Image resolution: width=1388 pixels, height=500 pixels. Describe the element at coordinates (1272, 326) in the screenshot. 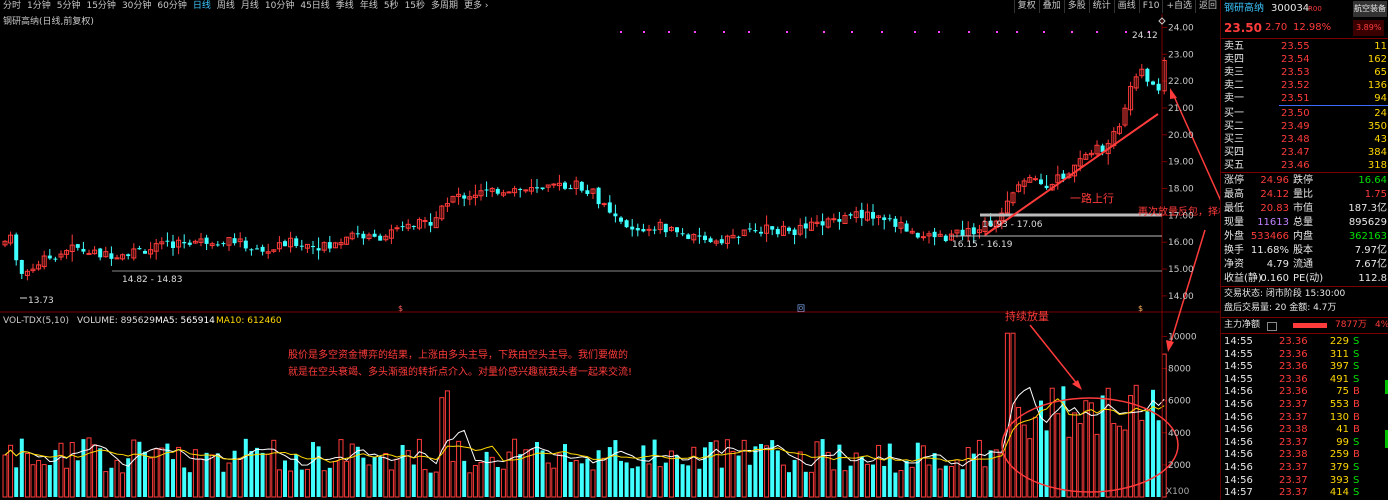

I see `flow-toggle-icon` at that location.